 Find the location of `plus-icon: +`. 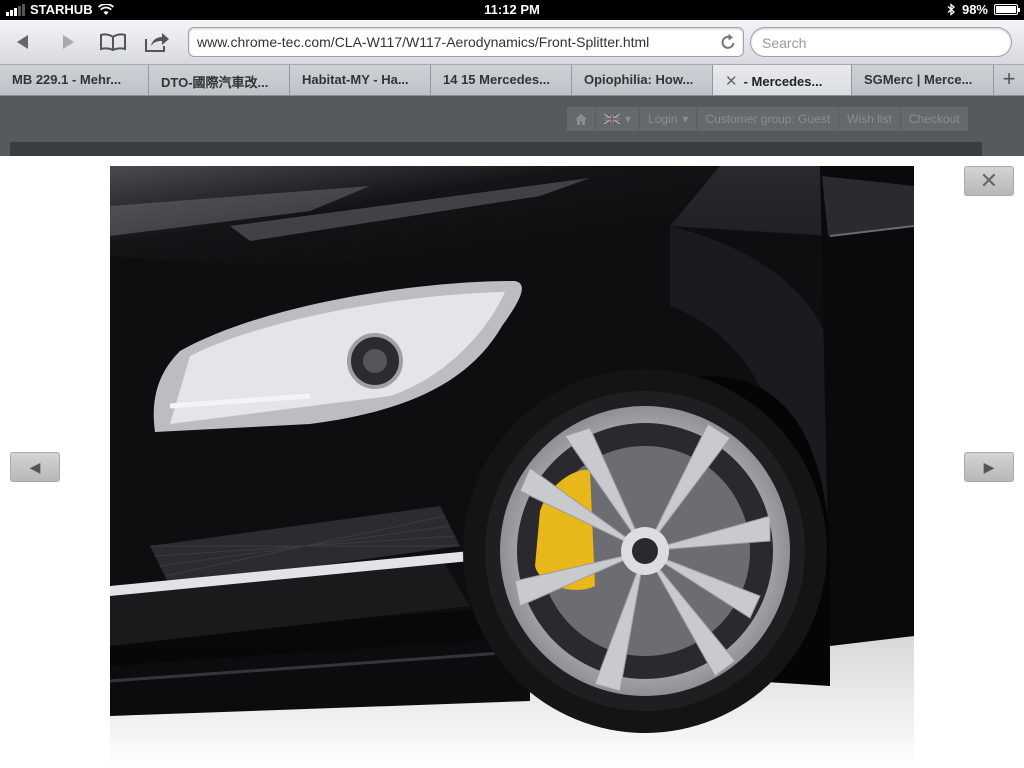

plus-icon: + is located at coordinates (1009, 78).